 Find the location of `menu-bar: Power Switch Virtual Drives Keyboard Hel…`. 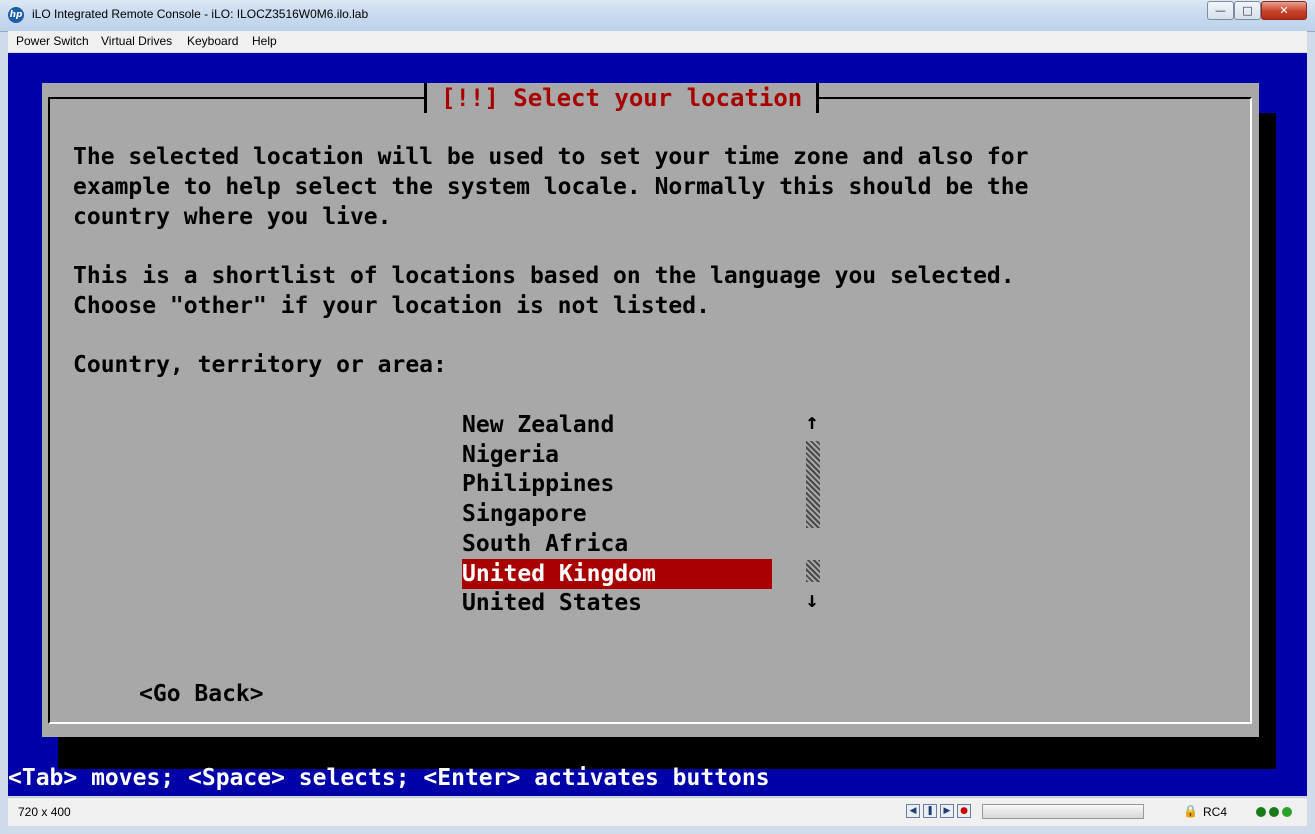

menu-bar: Power Switch Virtual Drives Keyboard Hel… is located at coordinates (657, 42).